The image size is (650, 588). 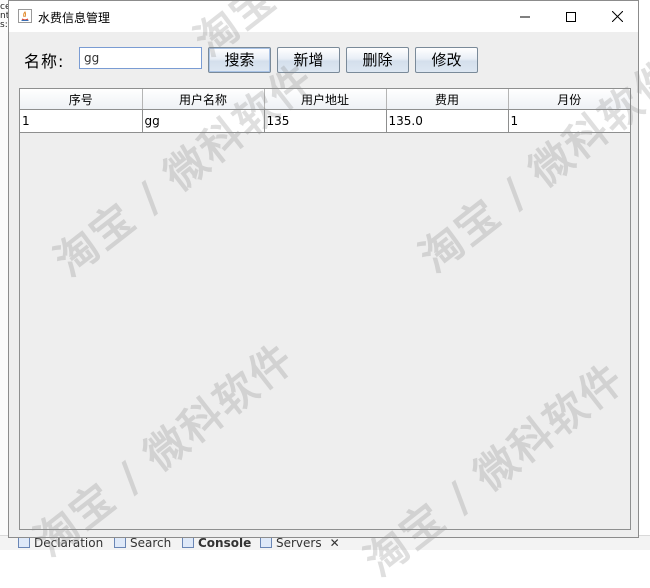 I want to click on java-app-icon, so click(x=25, y=16).